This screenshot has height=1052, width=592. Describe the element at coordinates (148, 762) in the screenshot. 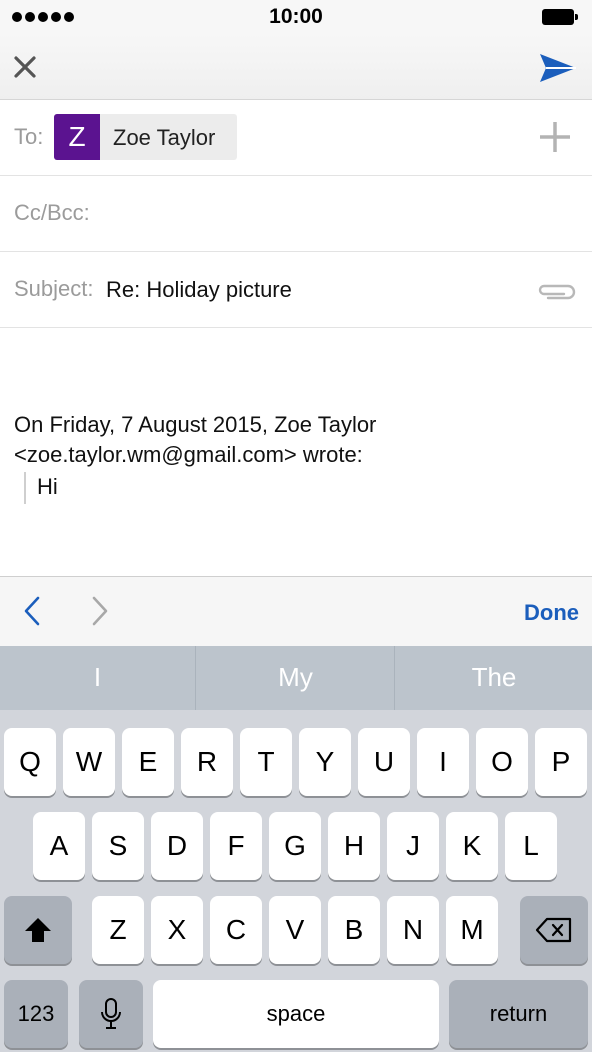

I see `key-e: E` at that location.